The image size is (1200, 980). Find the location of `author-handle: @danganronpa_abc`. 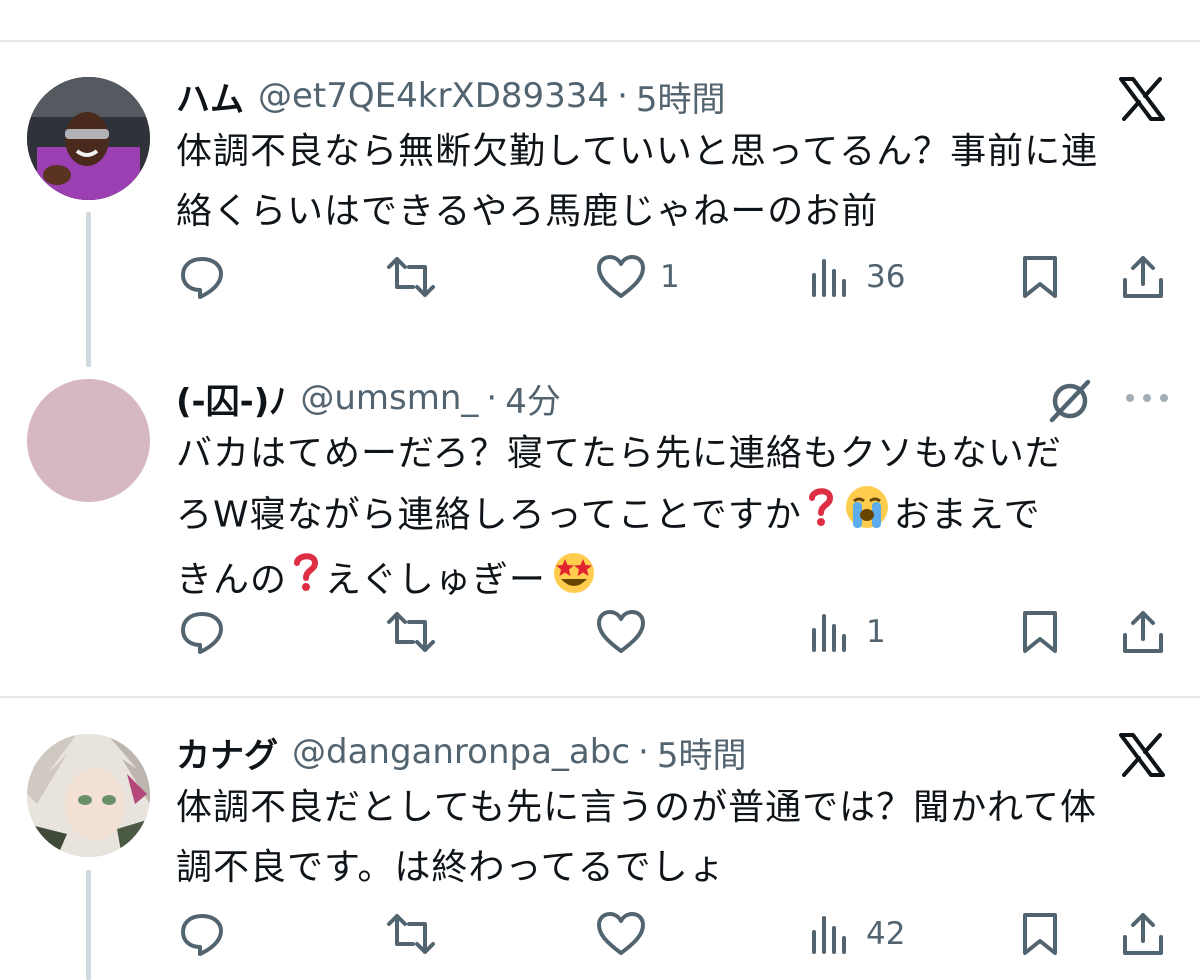

author-handle: @danganronpa_abc is located at coordinates (461, 752).